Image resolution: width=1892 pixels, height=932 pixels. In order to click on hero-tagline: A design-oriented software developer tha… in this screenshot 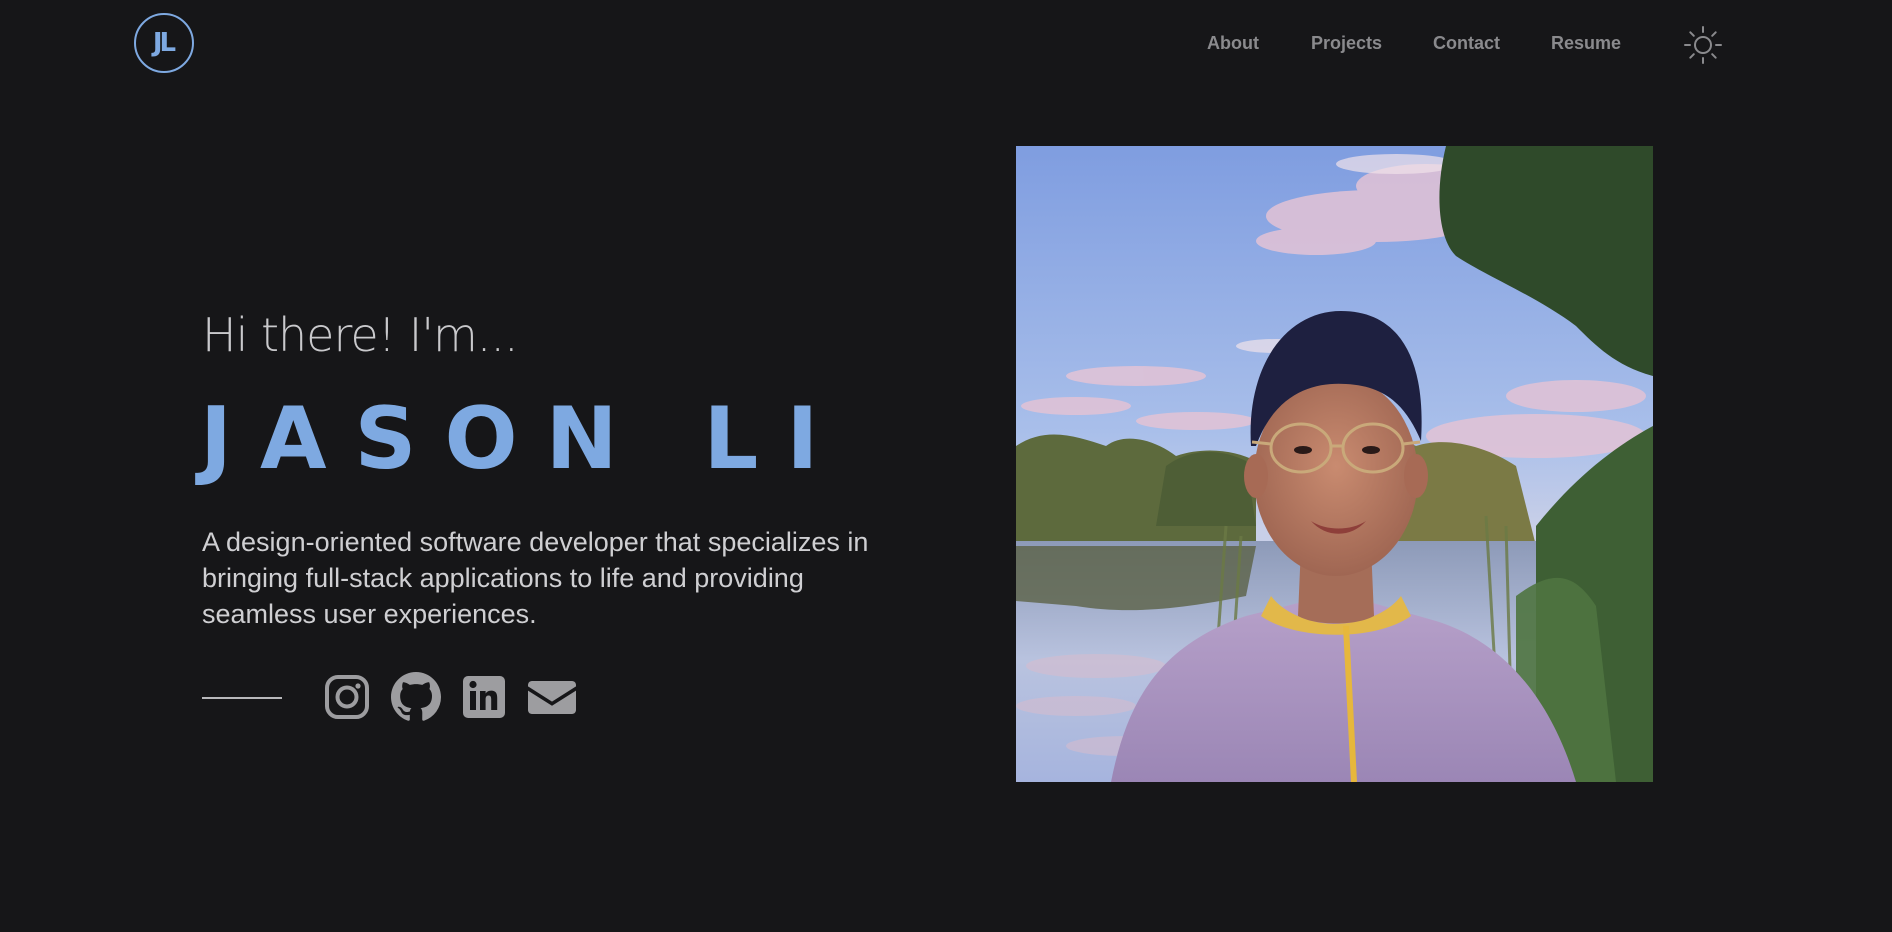, I will do `click(535, 578)`.